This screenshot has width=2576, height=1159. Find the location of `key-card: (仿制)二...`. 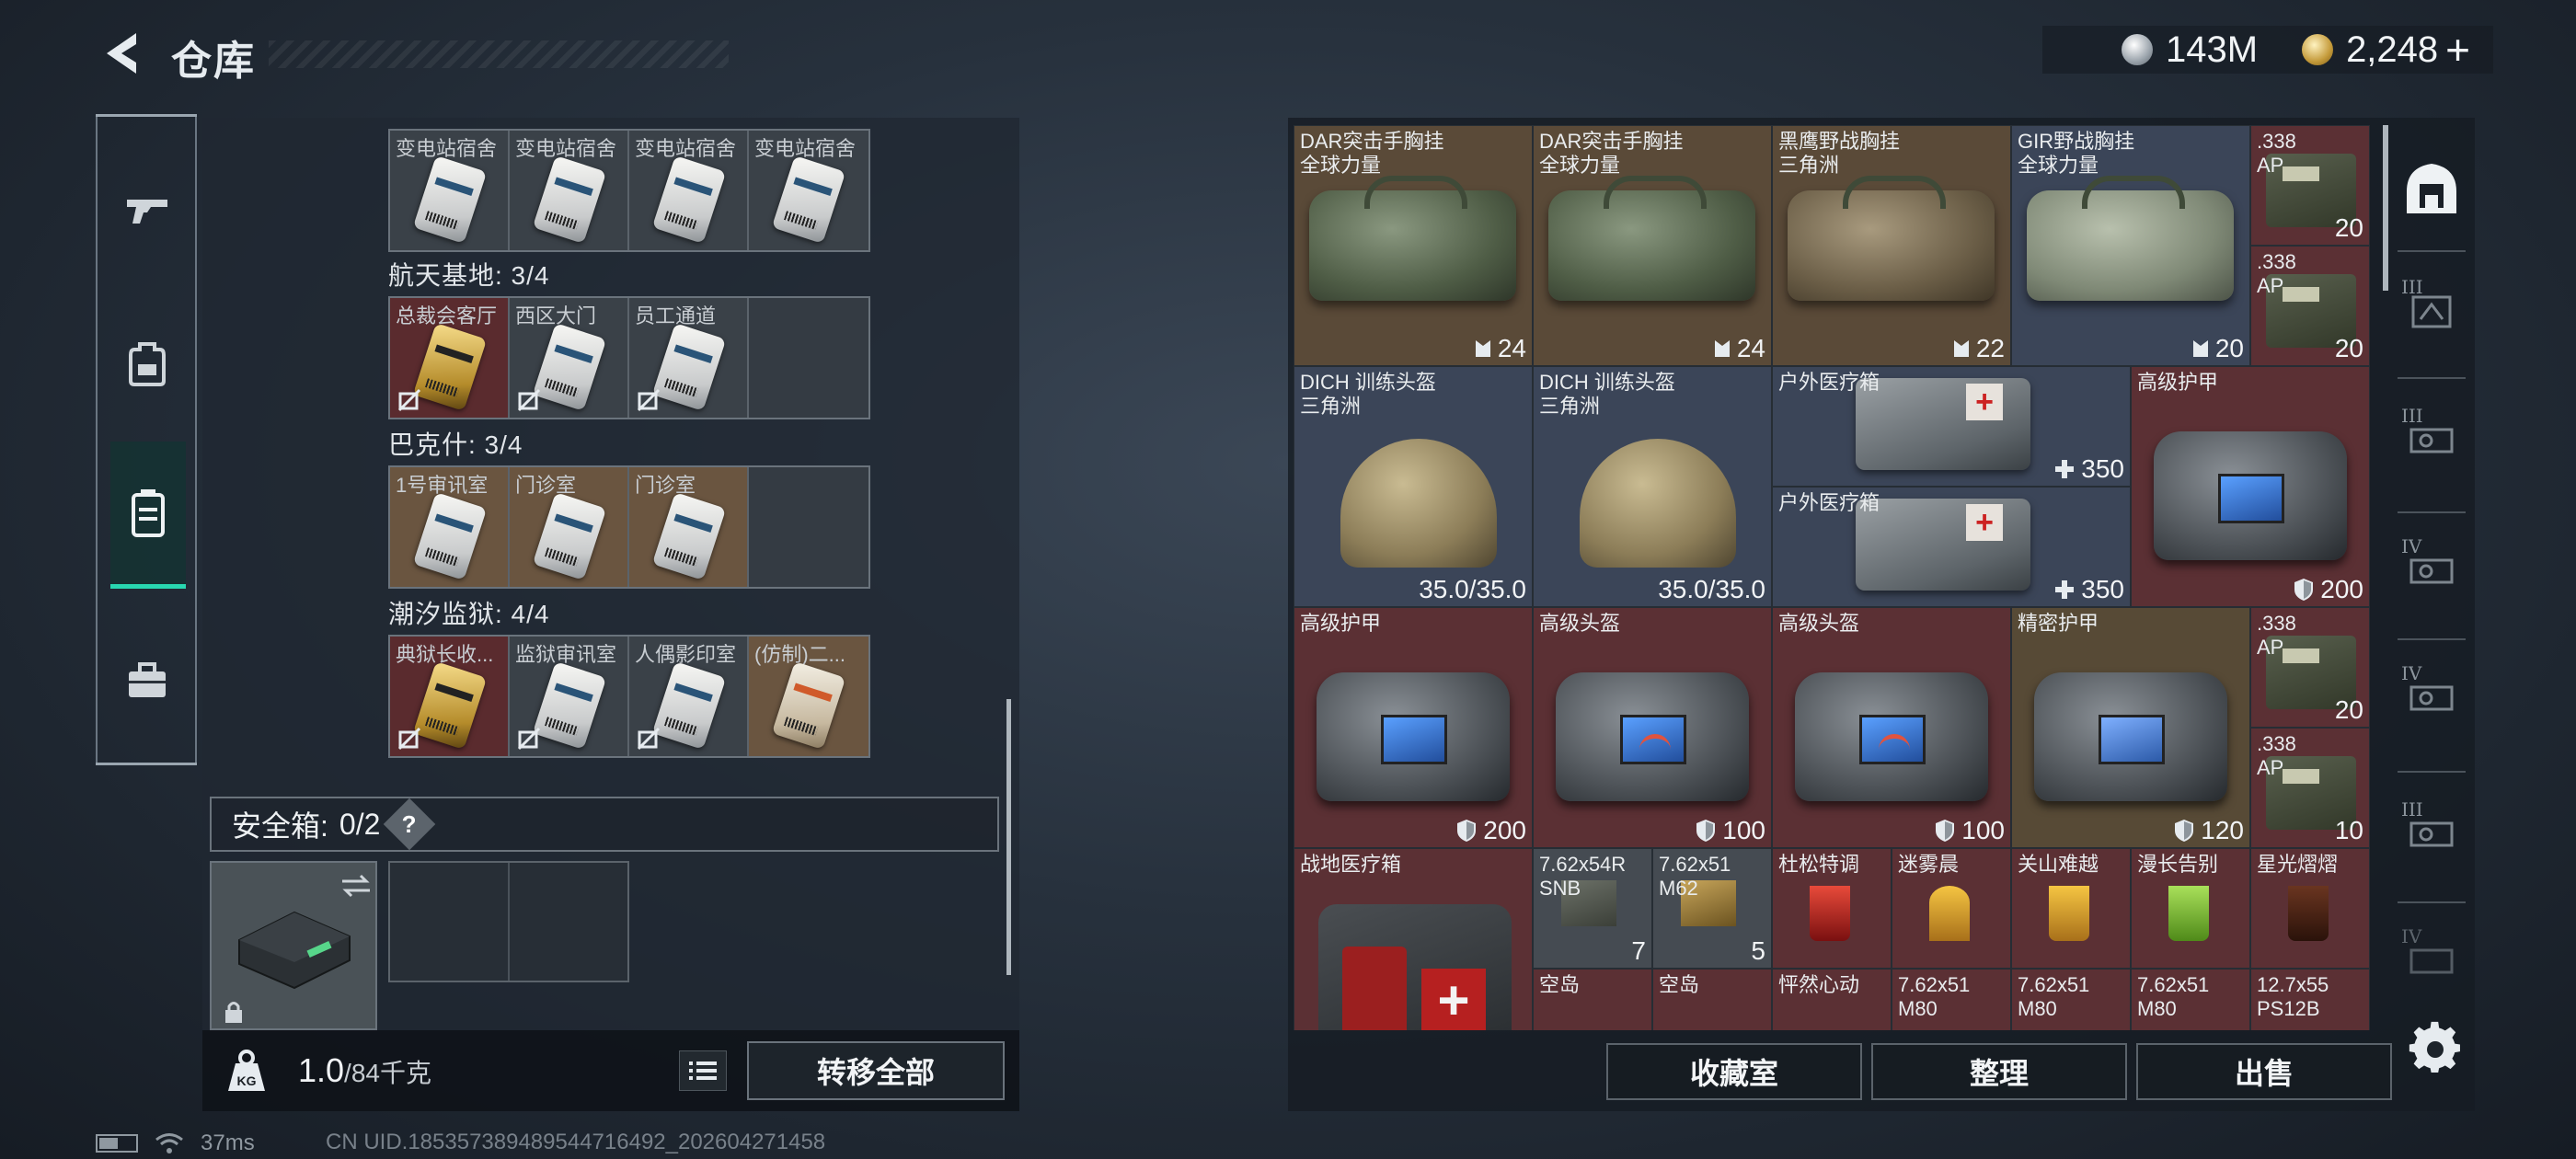

key-card: (仿制)二... is located at coordinates (808, 696).